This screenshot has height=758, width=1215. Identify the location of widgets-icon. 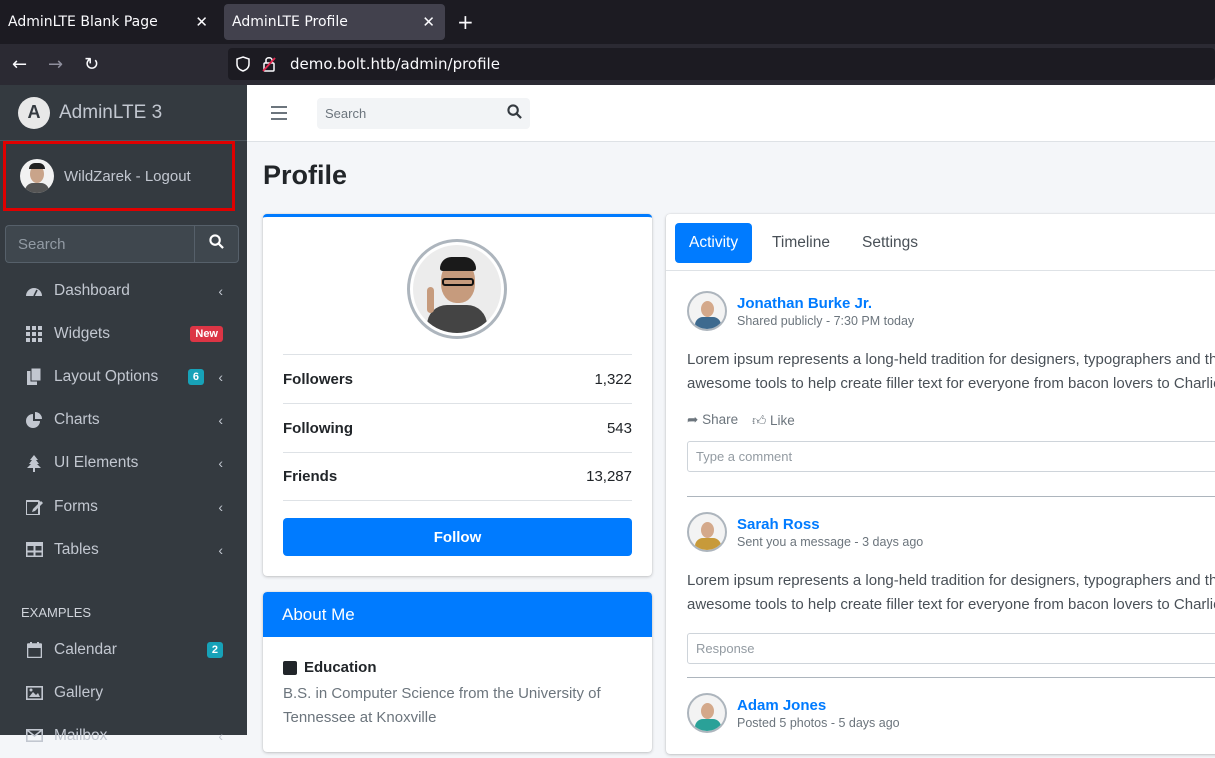
(34, 334).